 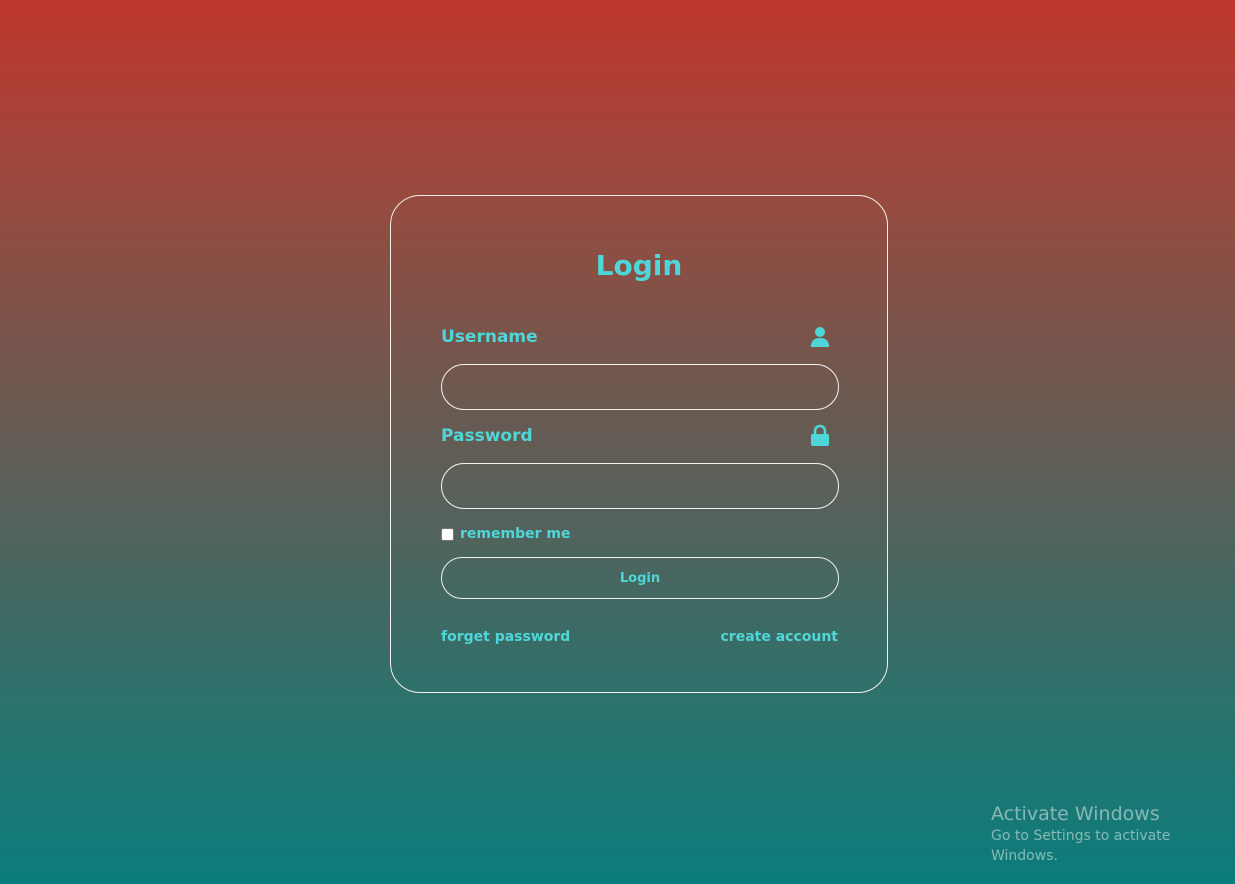 What do you see at coordinates (515, 534) in the screenshot?
I see `remember-me-label: remember me` at bounding box center [515, 534].